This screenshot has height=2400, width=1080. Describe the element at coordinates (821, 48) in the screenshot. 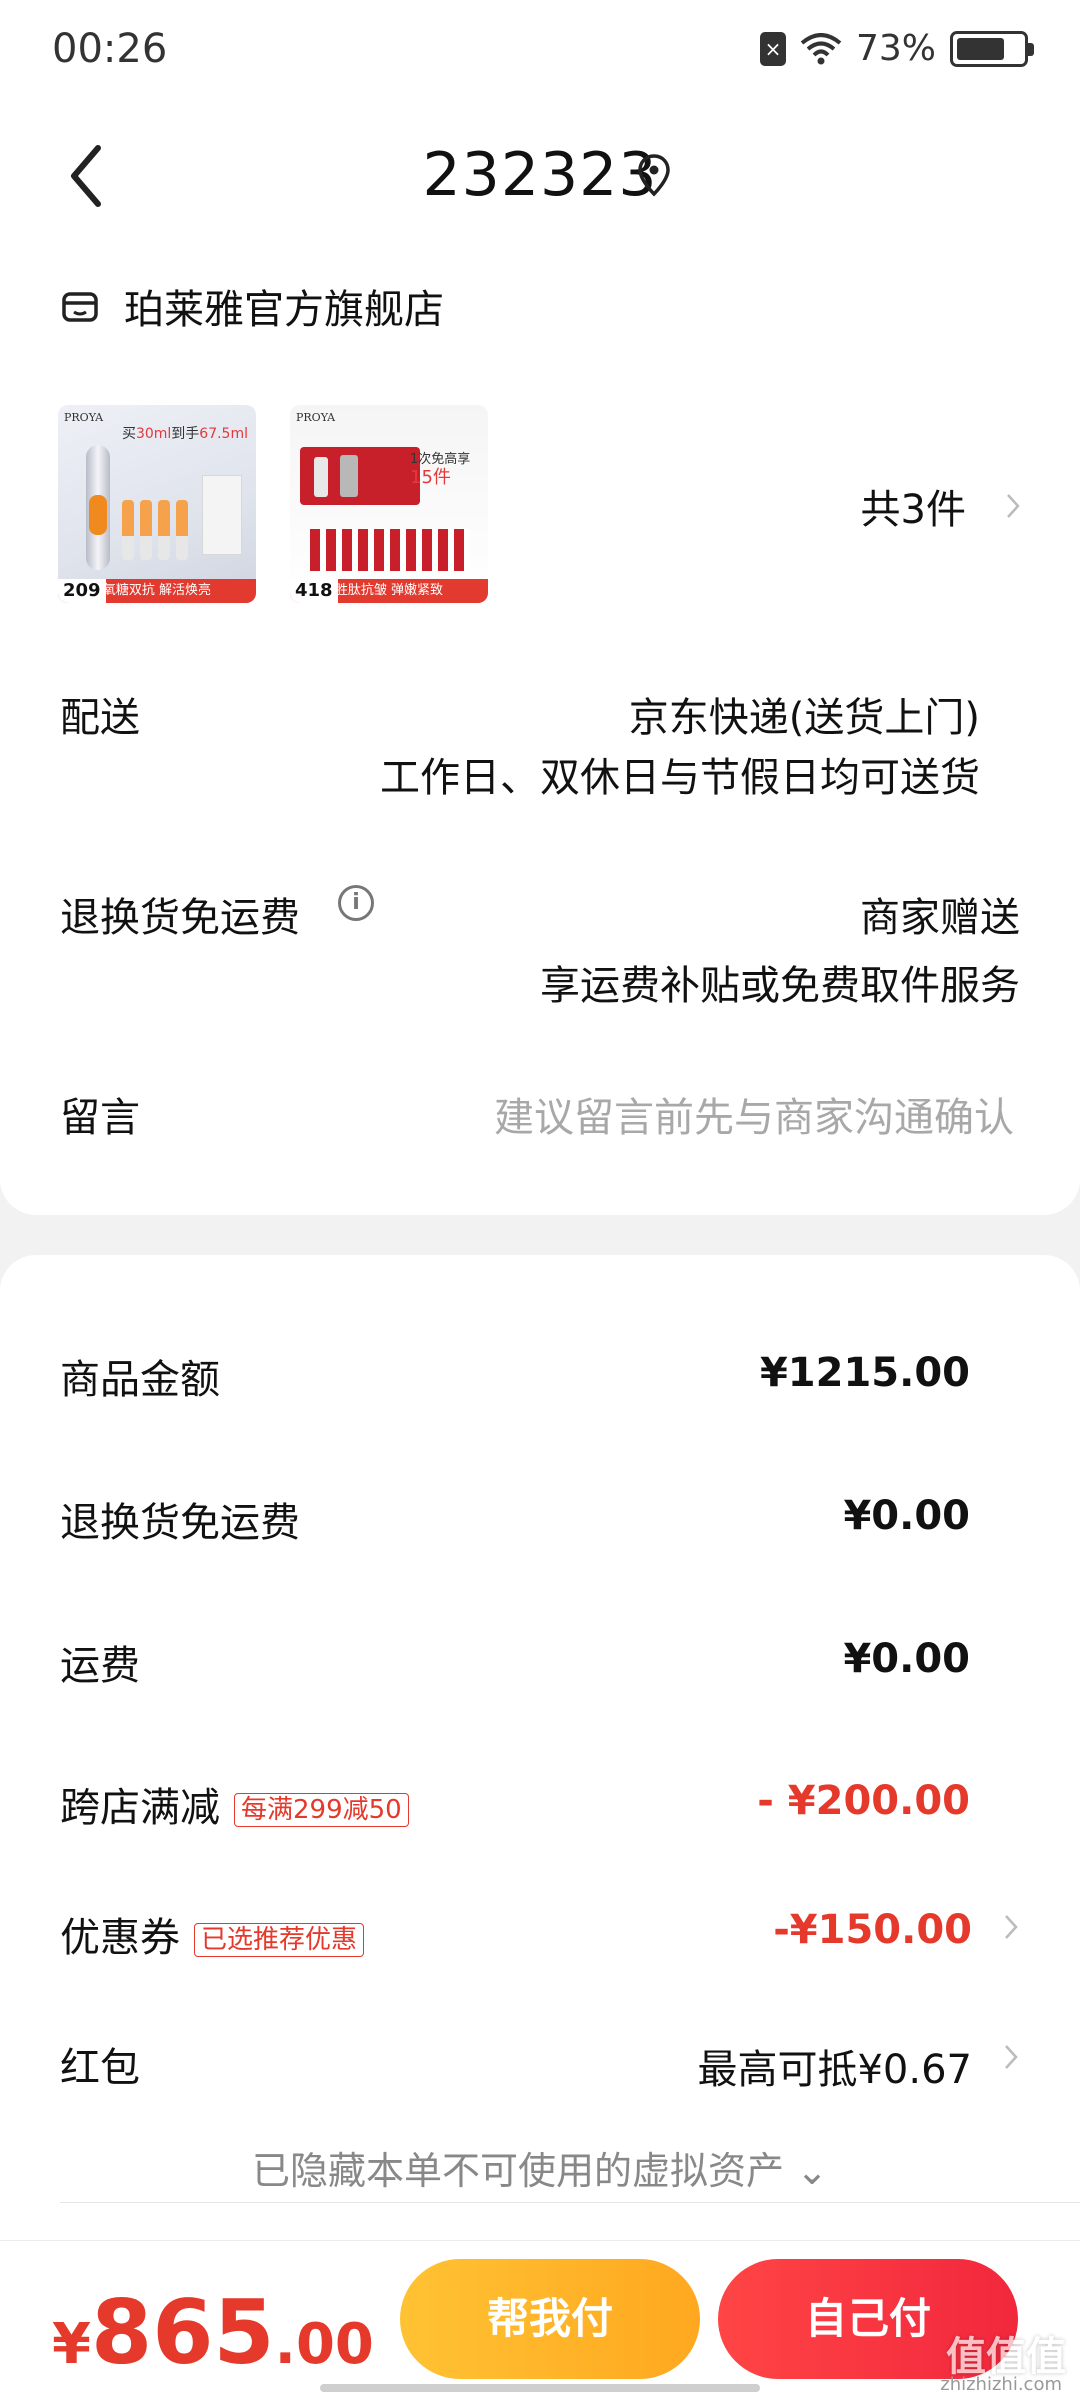

I see `wifi-icon` at that location.